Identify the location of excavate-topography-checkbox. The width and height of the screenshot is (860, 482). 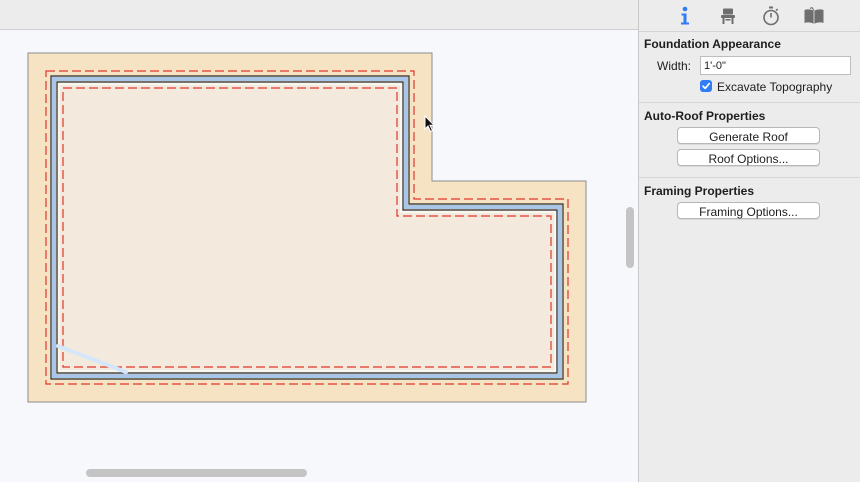
(706, 86).